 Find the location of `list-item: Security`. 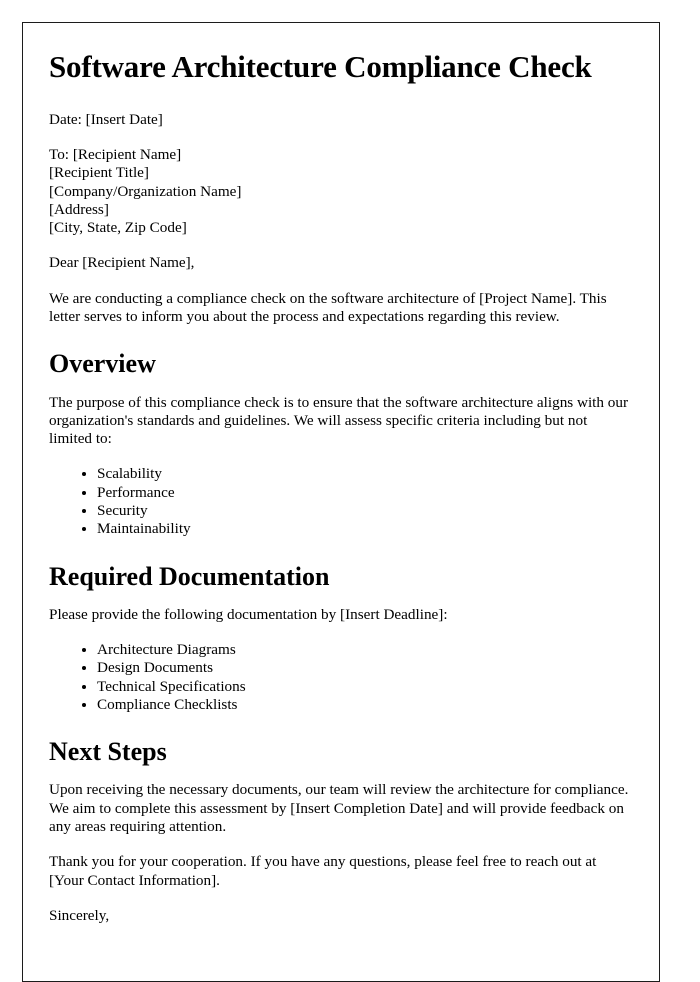

list-item: Security is located at coordinates (365, 511).